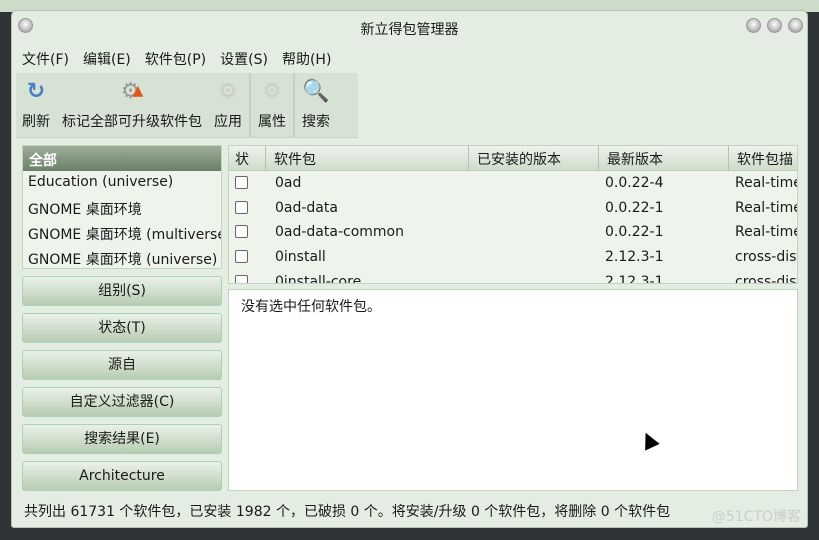 This screenshot has width=819, height=540. What do you see at coordinates (122, 328) in the screenshot?
I see `status-button: 状态(T)` at bounding box center [122, 328].